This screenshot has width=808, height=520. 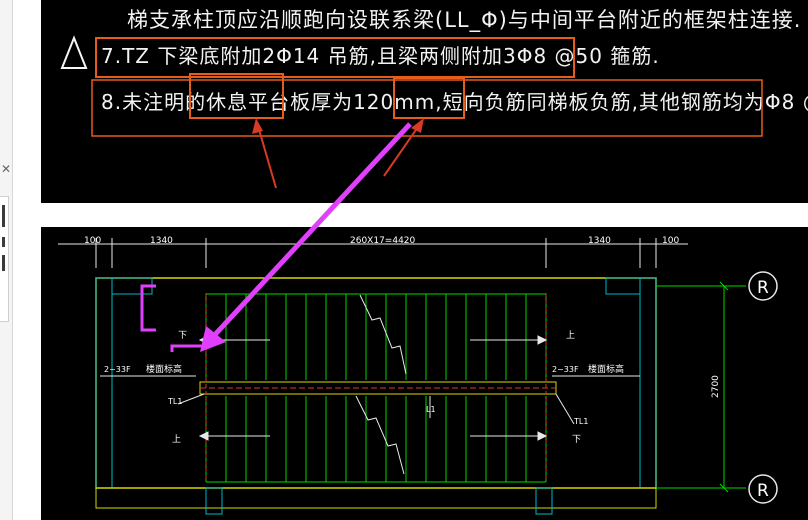 I want to click on close-icon: ✕, so click(x=6, y=169).